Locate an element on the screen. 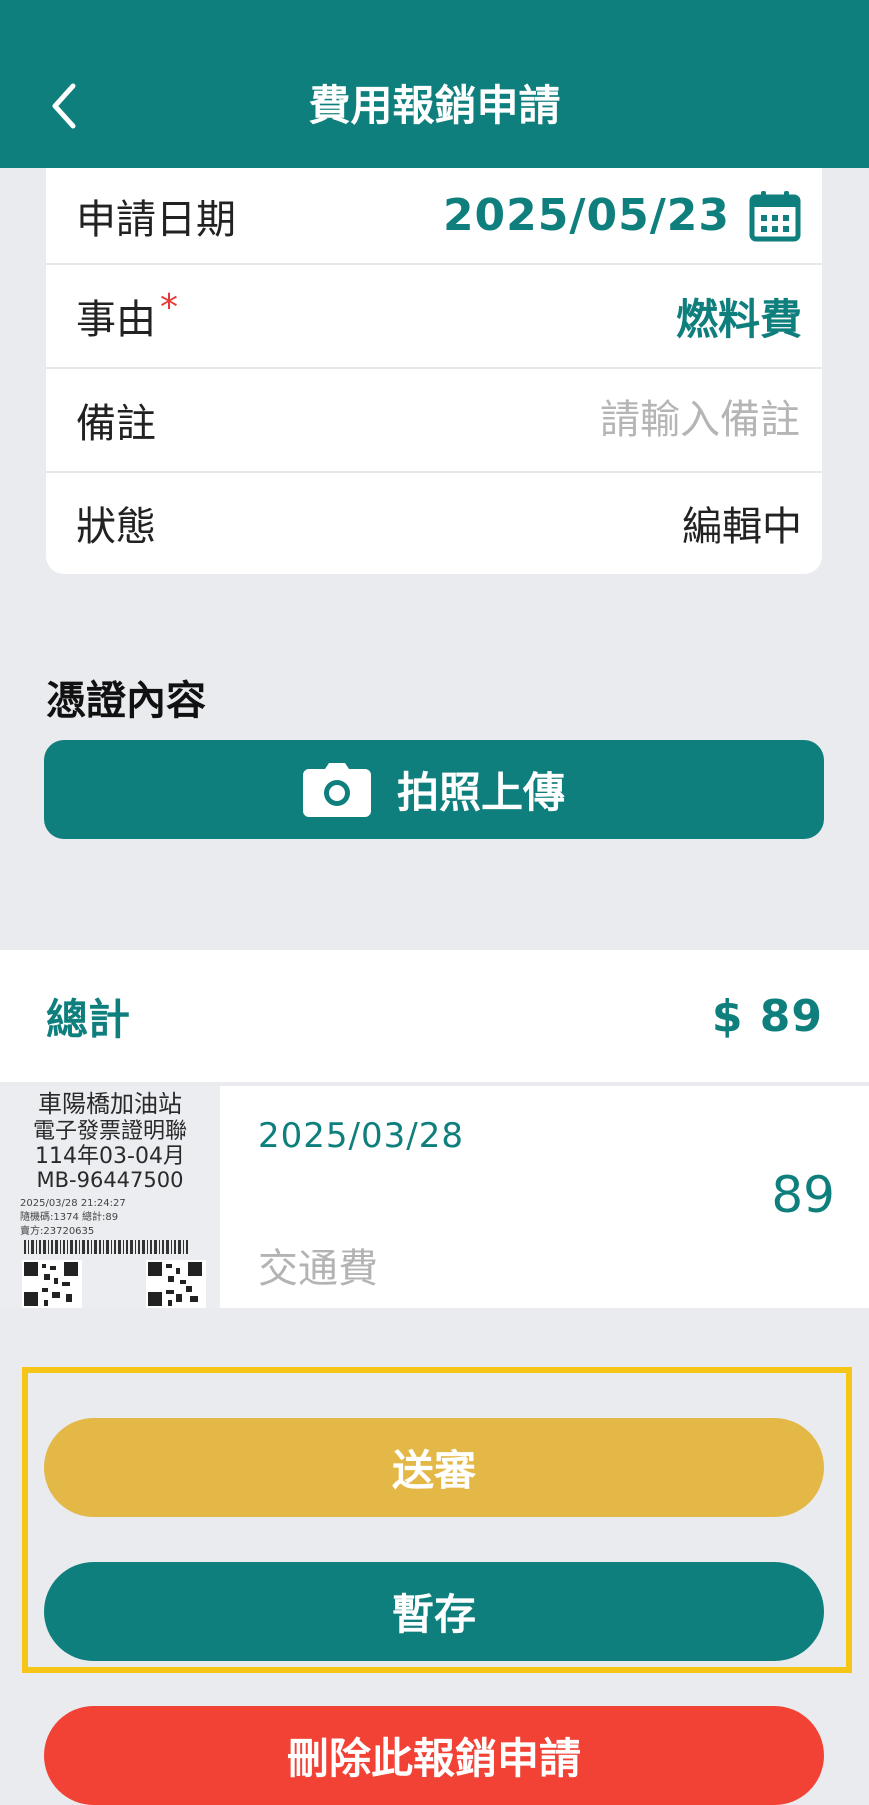  submit-button: 送審 is located at coordinates (434, 1467).